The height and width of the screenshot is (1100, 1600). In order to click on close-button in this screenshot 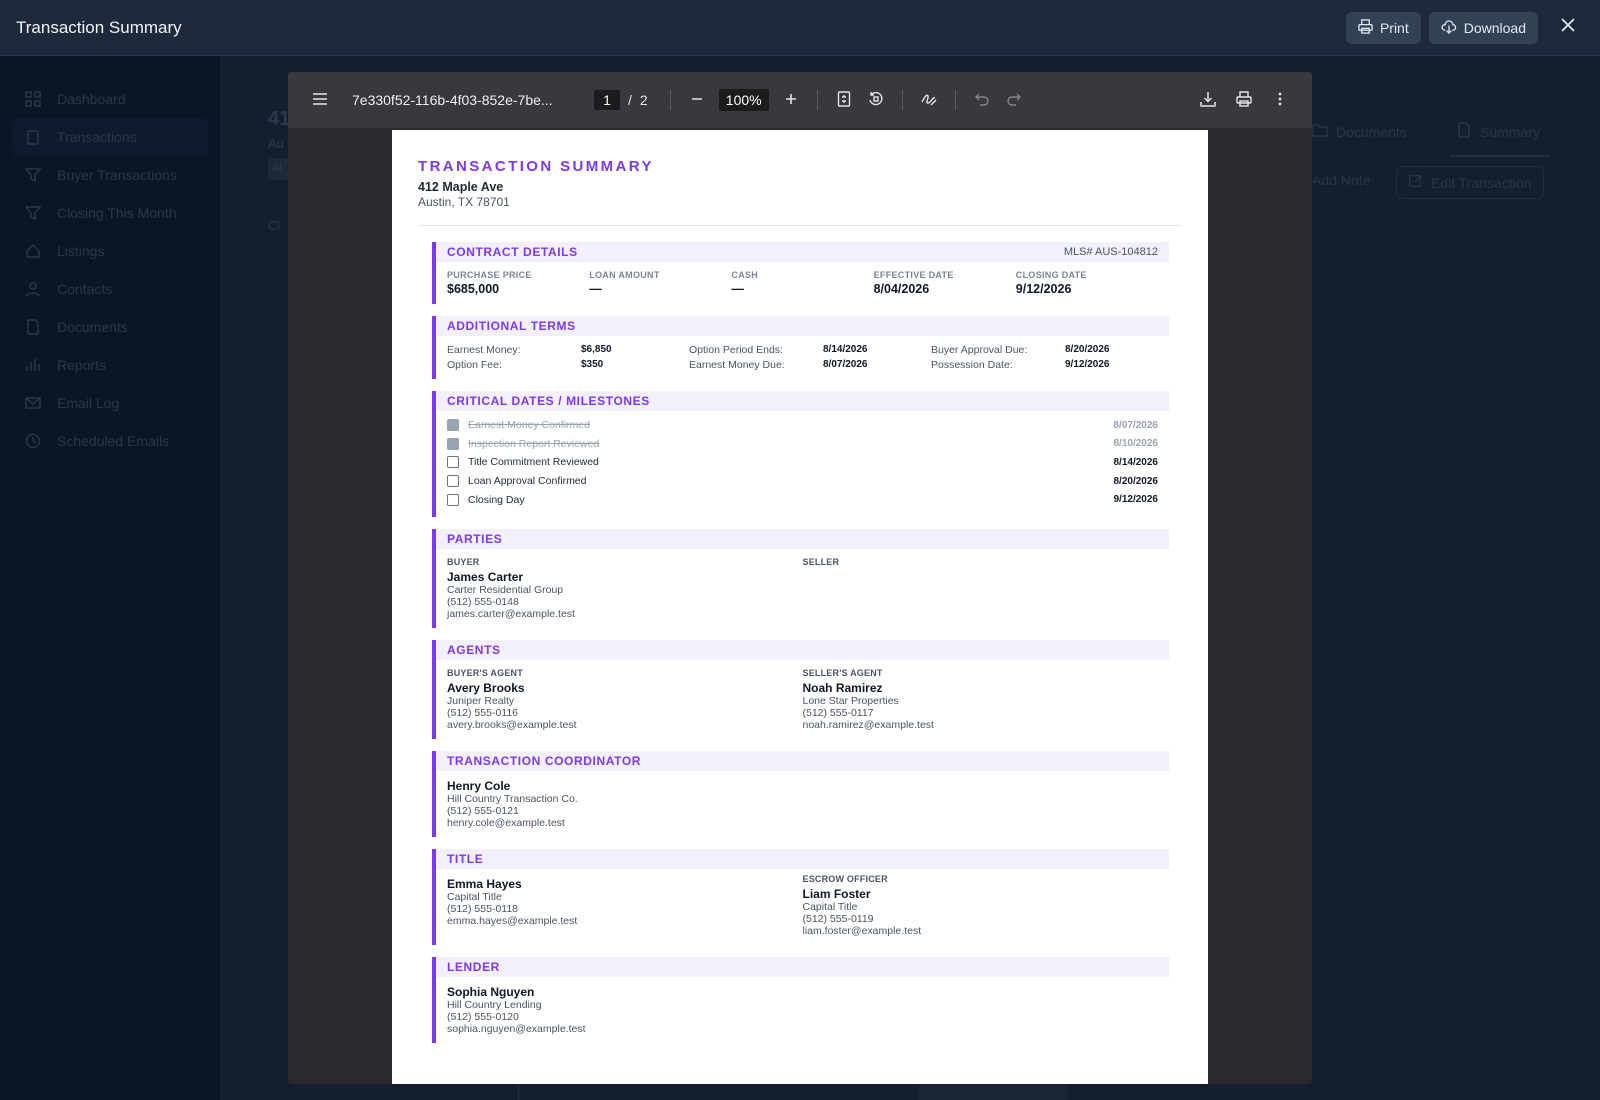, I will do `click(1568, 28)`.